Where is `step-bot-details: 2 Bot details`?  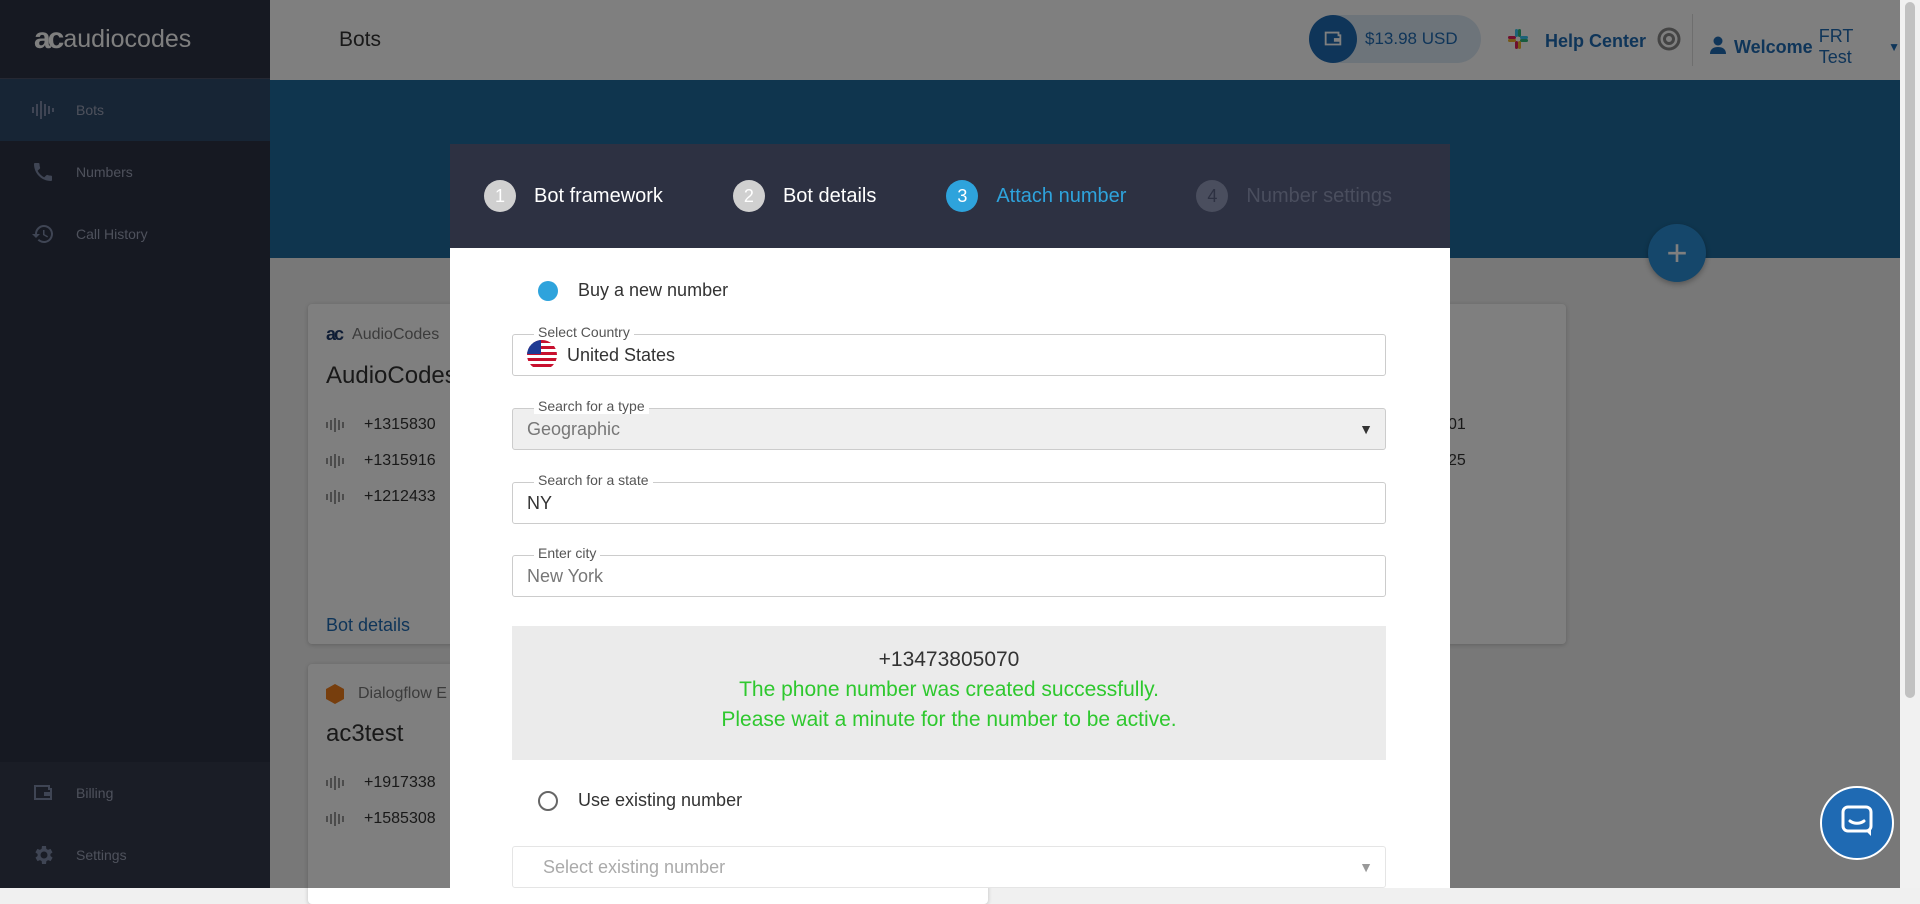 step-bot-details: 2 Bot details is located at coordinates (804, 196).